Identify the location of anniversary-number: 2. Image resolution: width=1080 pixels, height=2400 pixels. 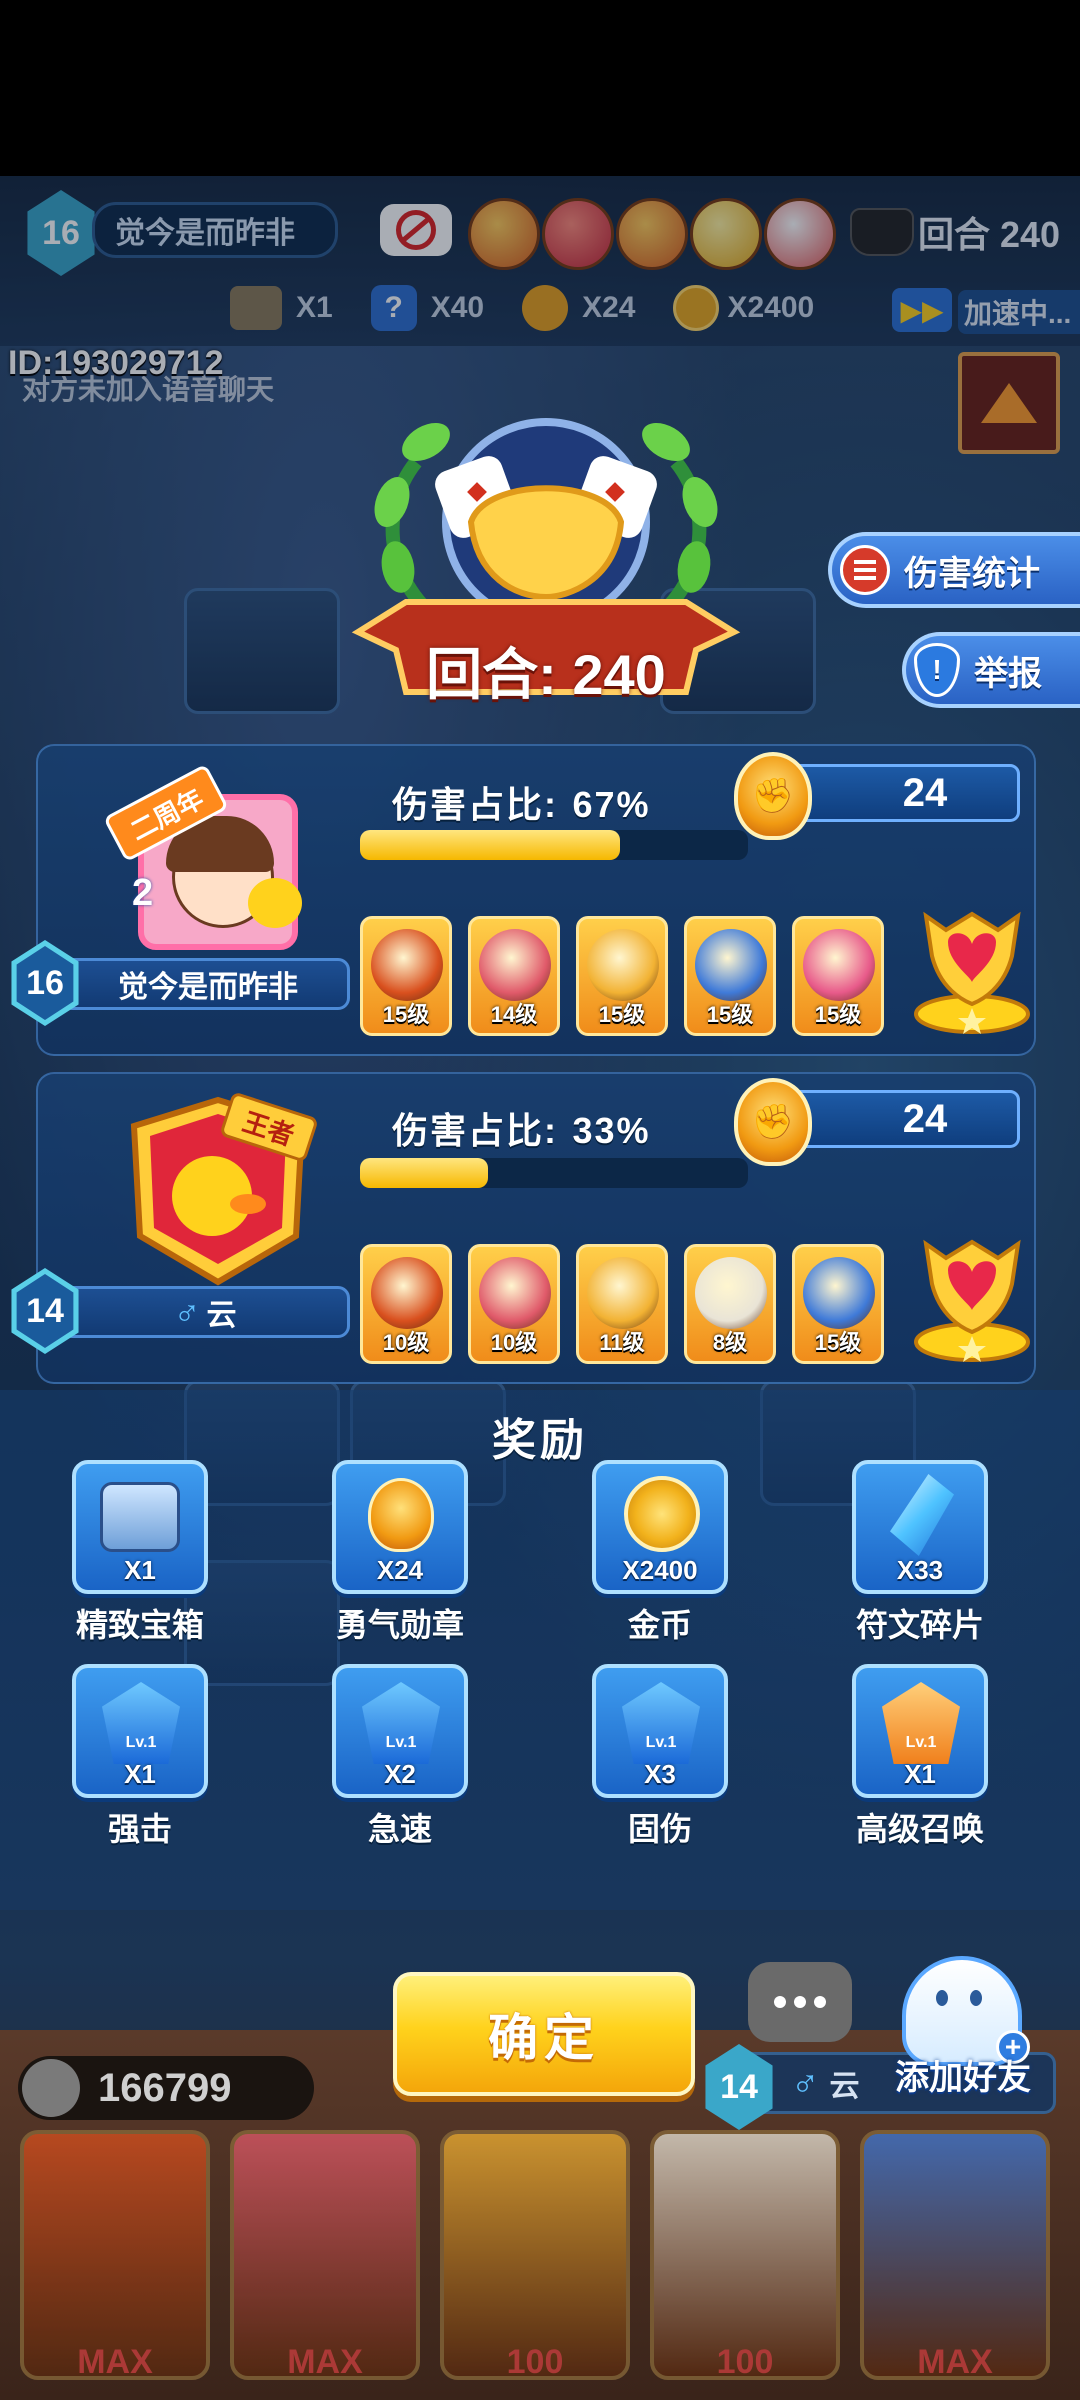
(143, 893).